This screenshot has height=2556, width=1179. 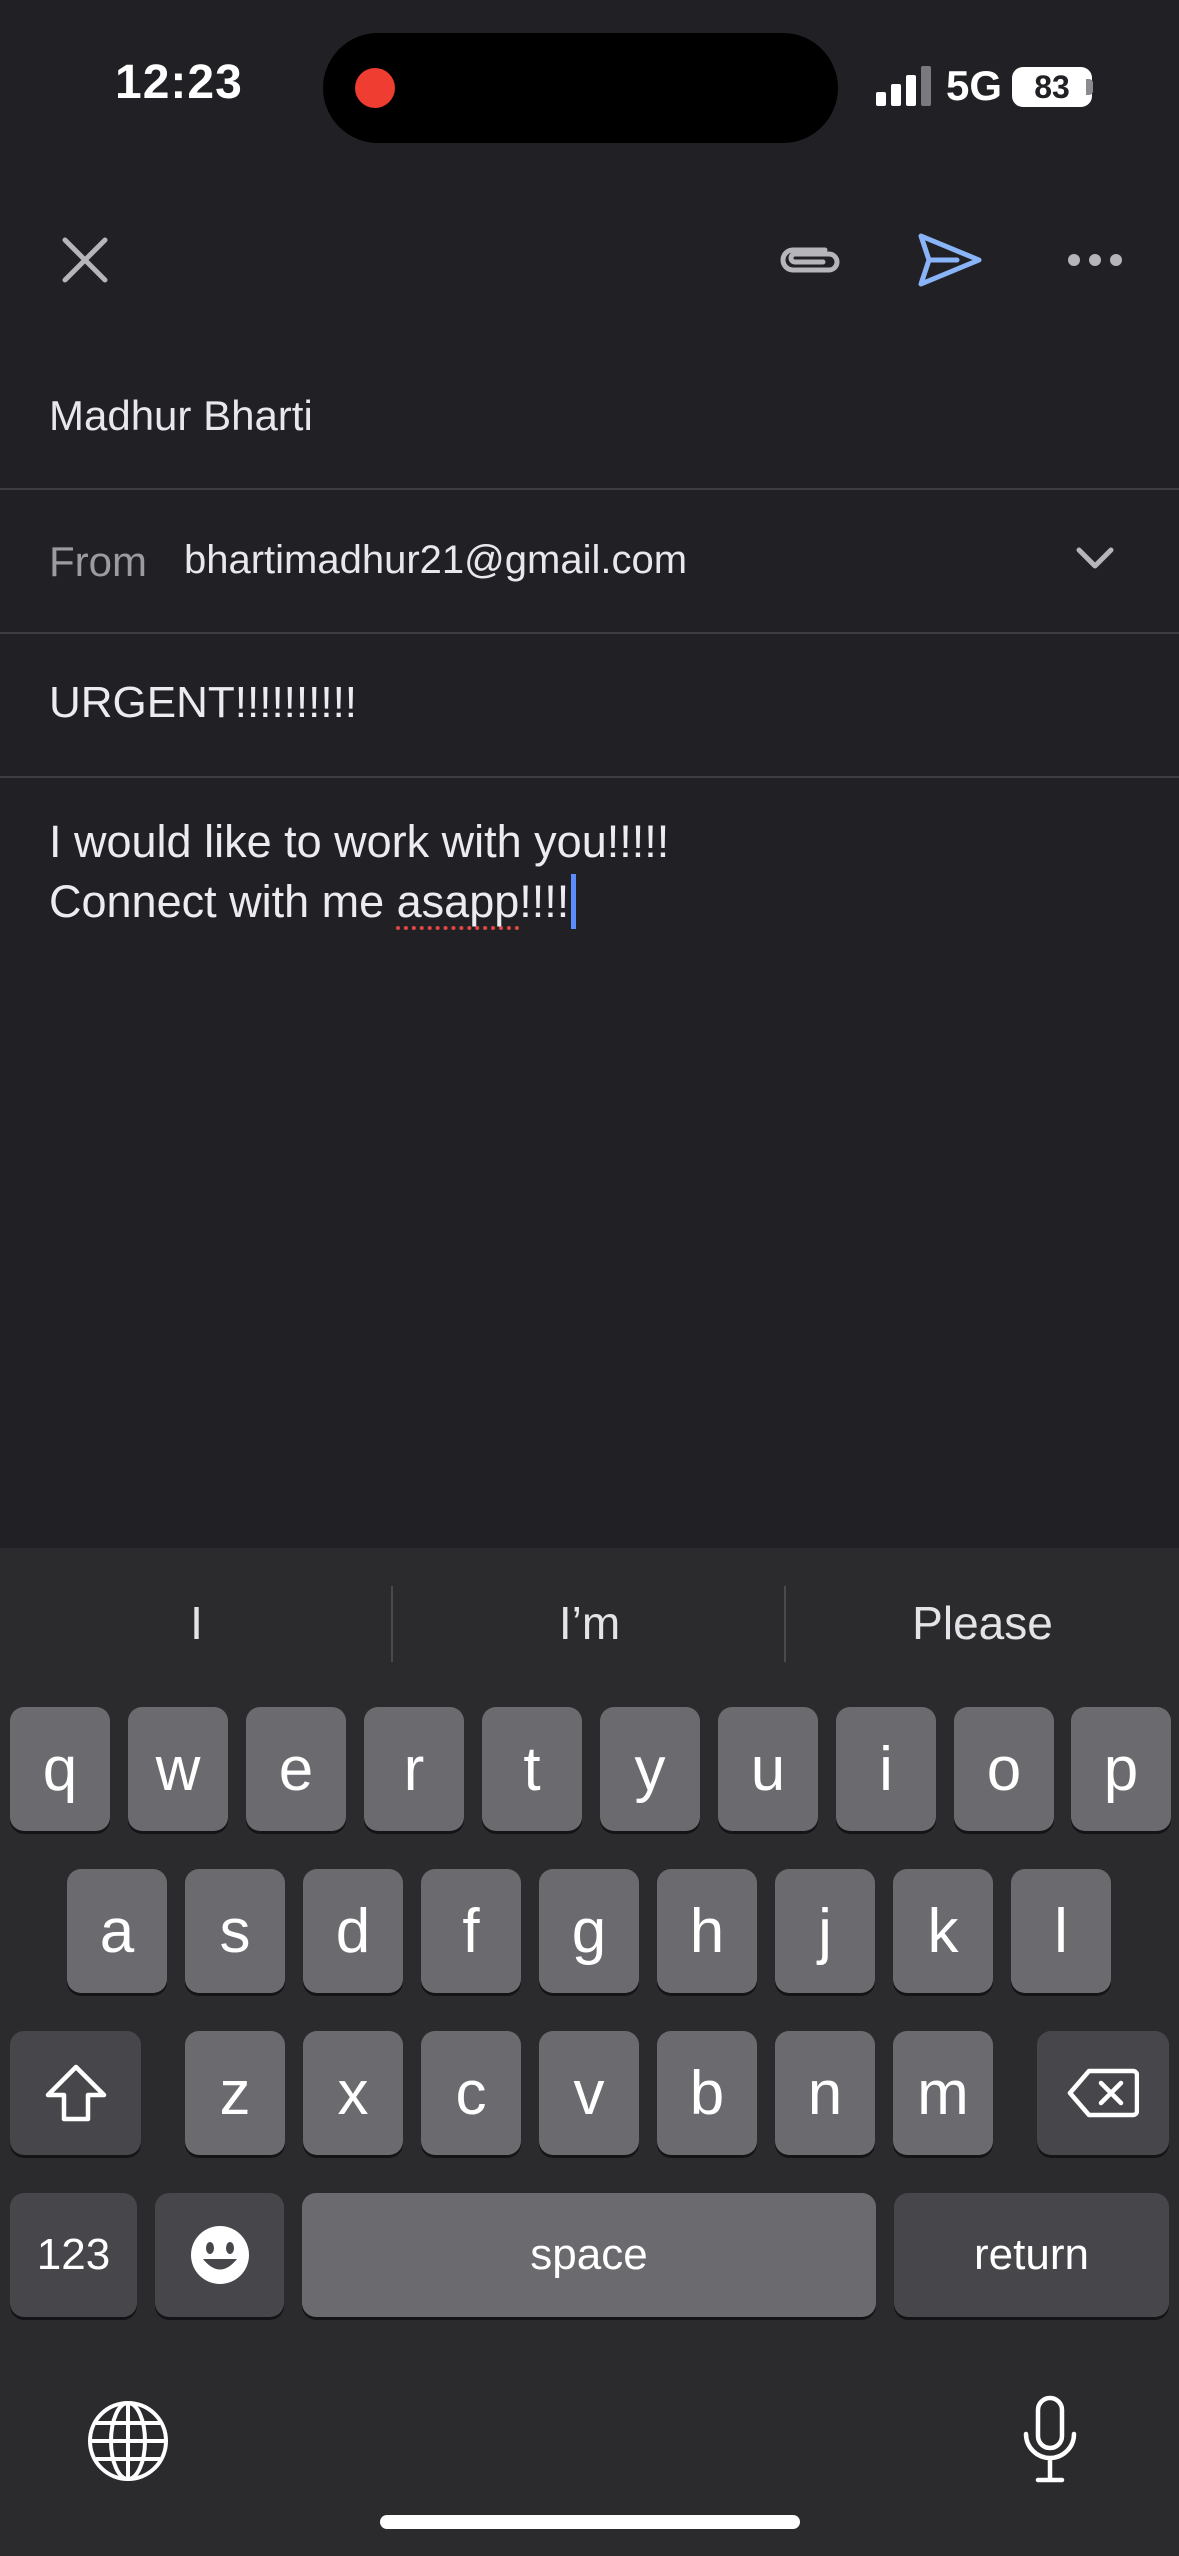 I want to click on key-g: g, so click(x=589, y=1931).